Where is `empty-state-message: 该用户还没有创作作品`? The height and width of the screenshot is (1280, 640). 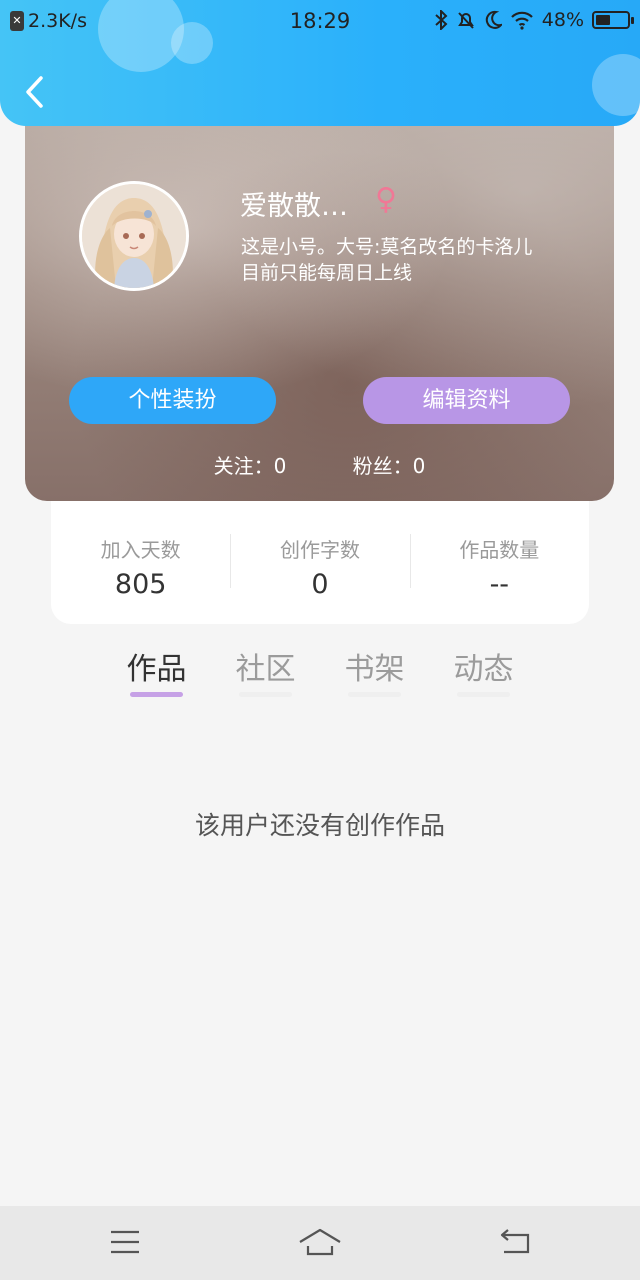
empty-state-message: 该用户还没有创作作品 is located at coordinates (319, 825).